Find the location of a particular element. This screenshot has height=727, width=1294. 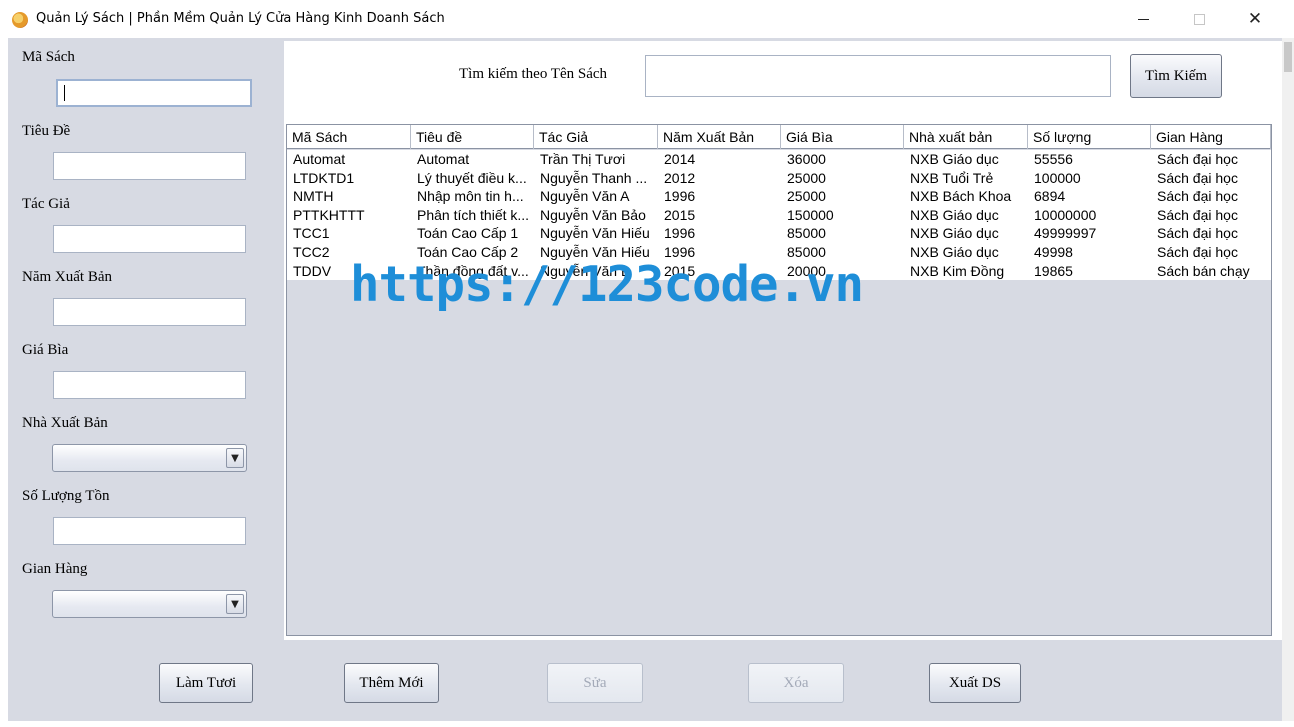

book-stack-icon is located at coordinates (20, 20).